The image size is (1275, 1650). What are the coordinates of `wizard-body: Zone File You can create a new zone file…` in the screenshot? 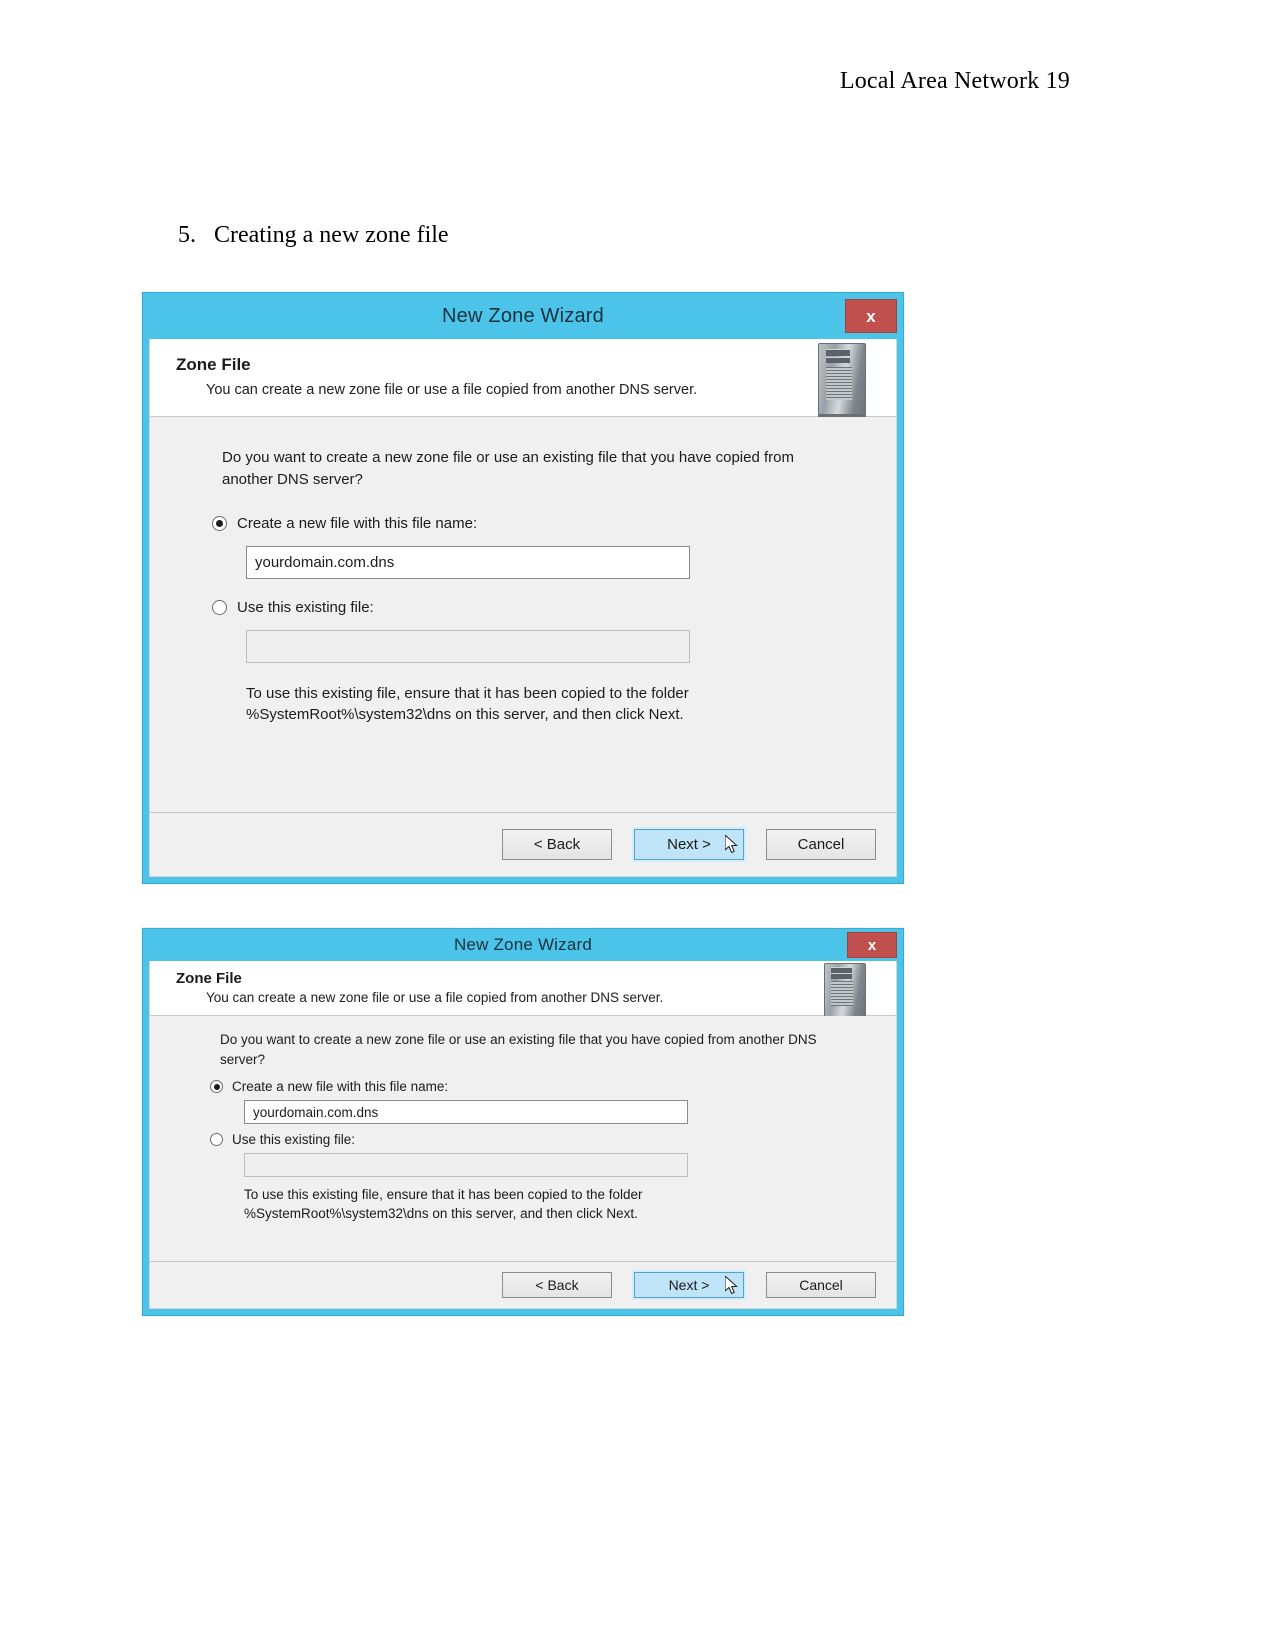 It's located at (523, 1135).